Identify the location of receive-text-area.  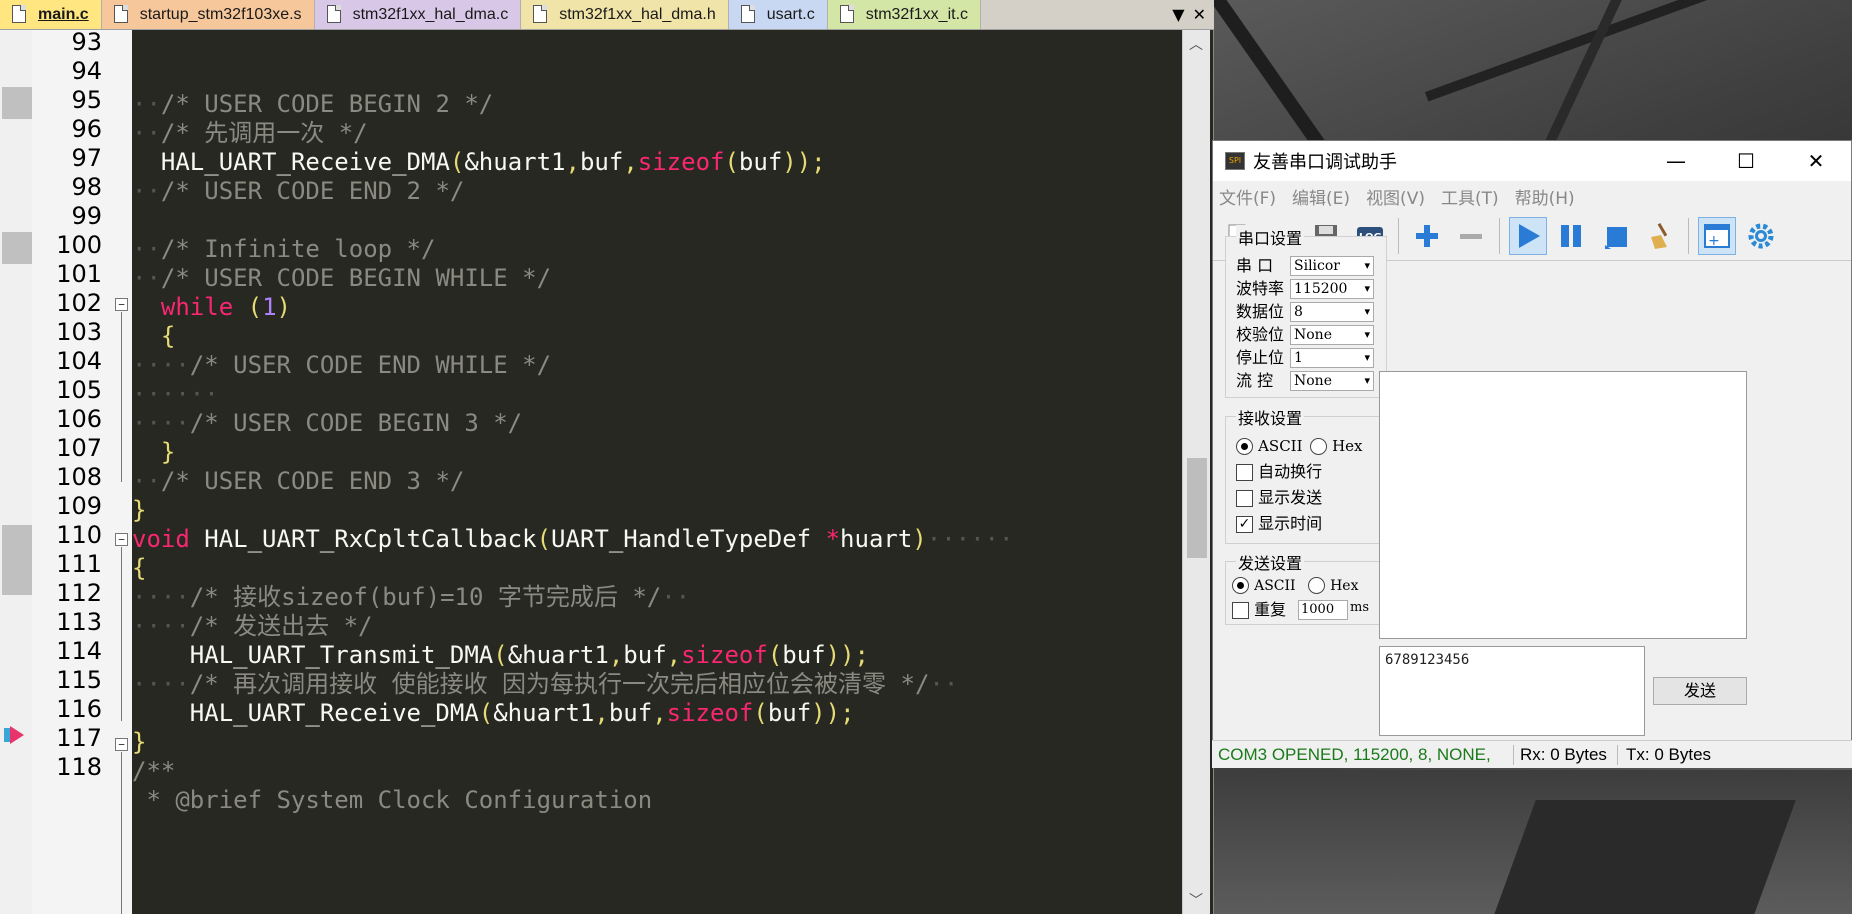
(1563, 505).